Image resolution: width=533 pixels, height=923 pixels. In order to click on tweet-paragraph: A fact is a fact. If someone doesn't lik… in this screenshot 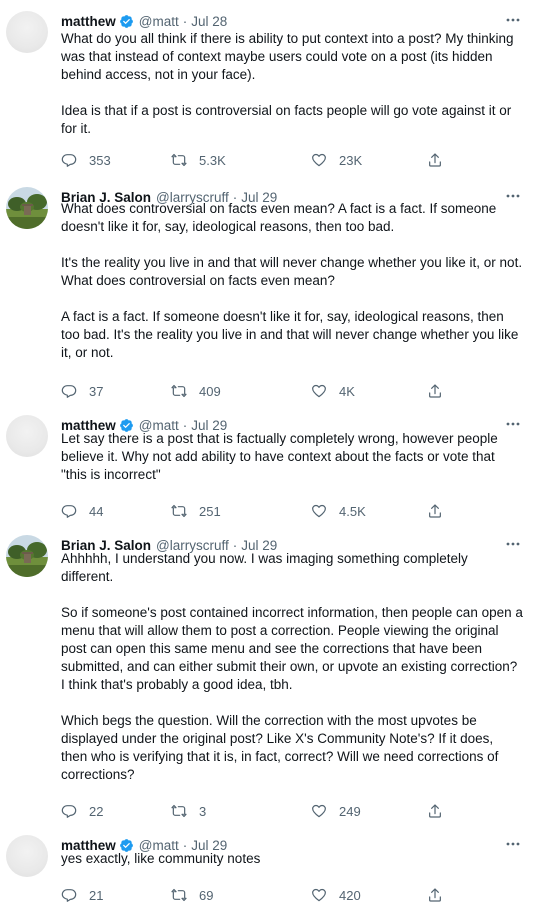, I will do `click(290, 334)`.